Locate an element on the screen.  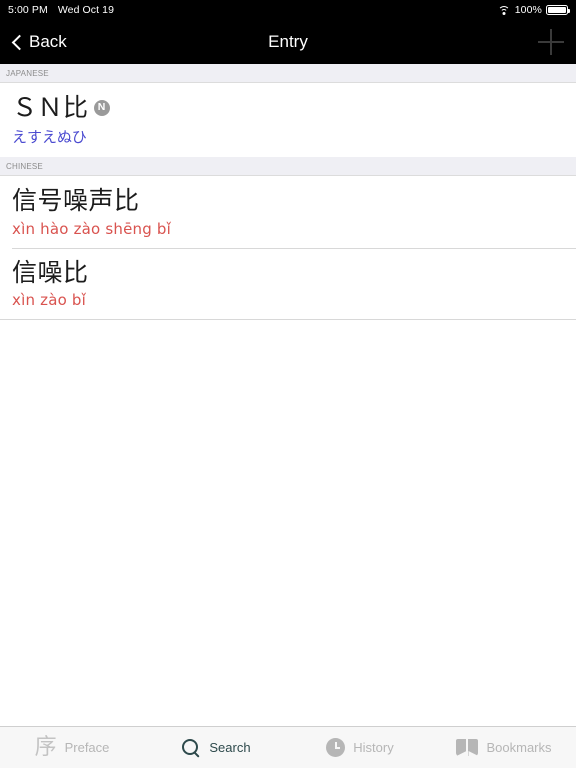
chevron-left-icon is located at coordinates (17, 42).